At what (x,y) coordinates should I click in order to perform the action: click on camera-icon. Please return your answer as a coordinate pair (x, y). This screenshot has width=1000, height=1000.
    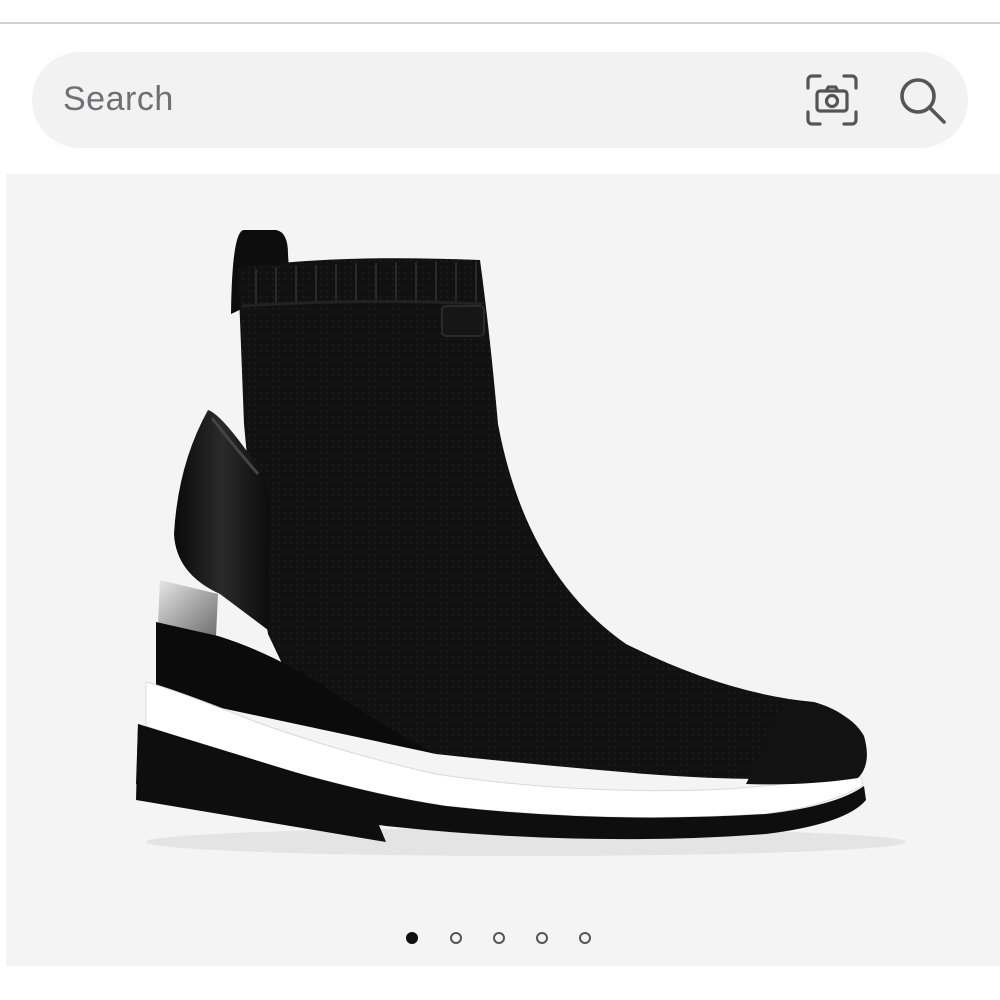
    Looking at the image, I should click on (832, 100).